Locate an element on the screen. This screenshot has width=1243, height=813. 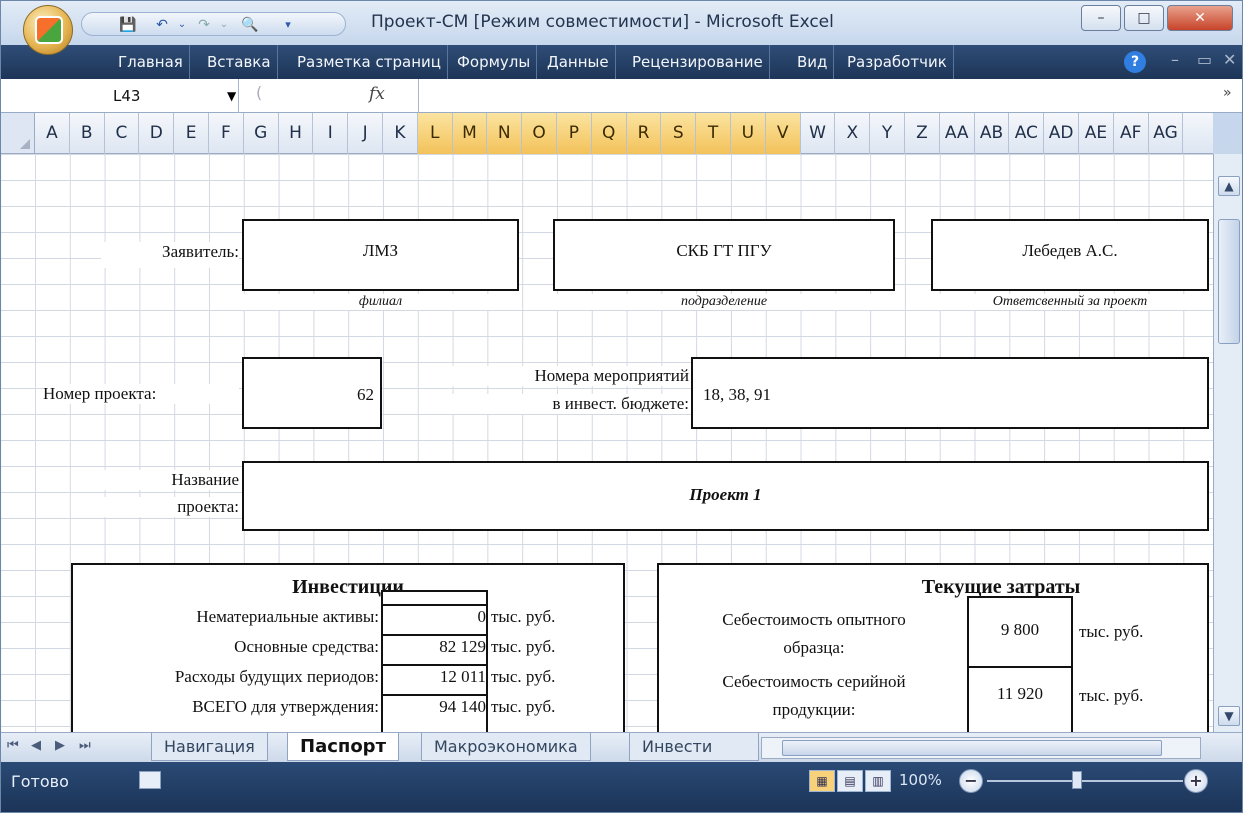
ribbon-restore-icon: ▭ is located at coordinates (1204, 59).